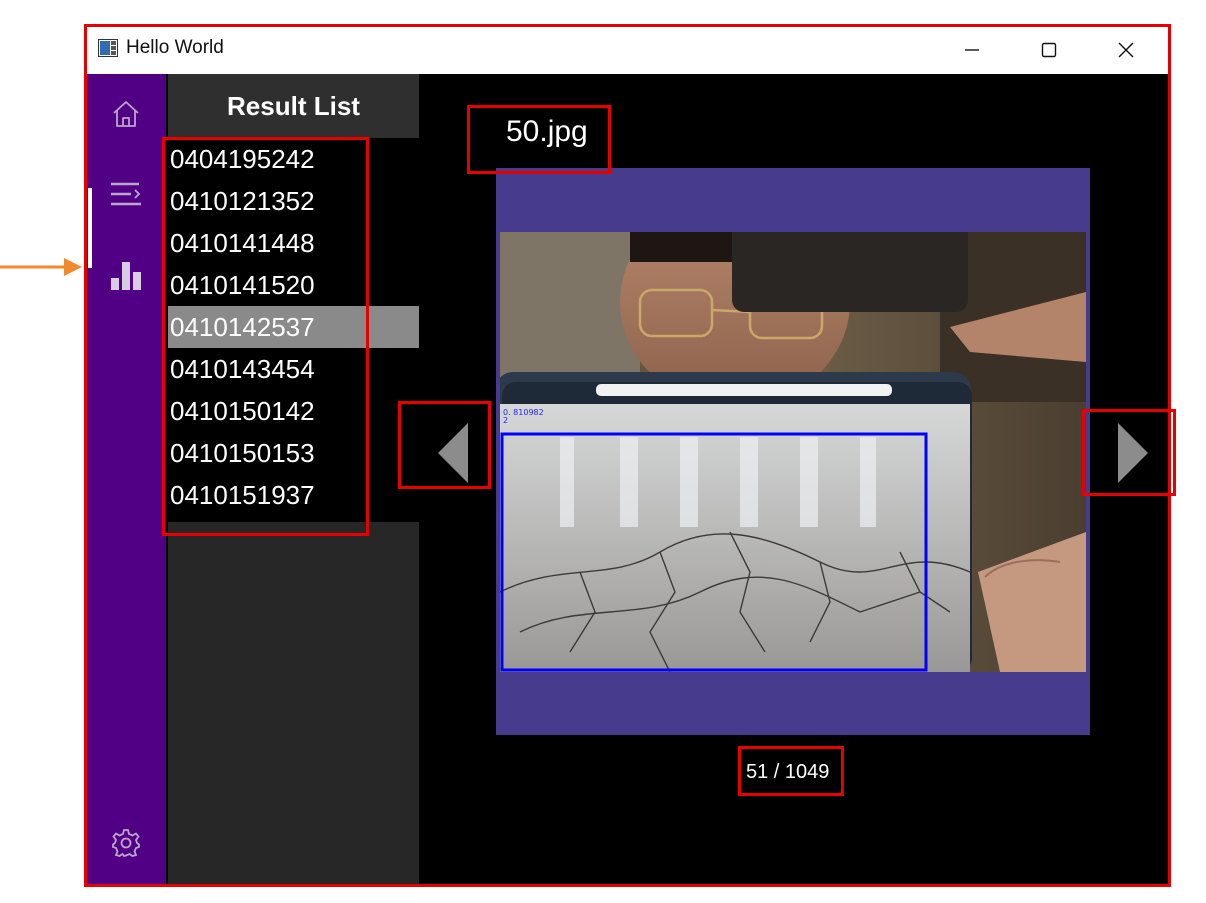 Image resolution: width=1206 pixels, height=903 pixels. I want to click on triangle-left-icon, so click(453, 453).